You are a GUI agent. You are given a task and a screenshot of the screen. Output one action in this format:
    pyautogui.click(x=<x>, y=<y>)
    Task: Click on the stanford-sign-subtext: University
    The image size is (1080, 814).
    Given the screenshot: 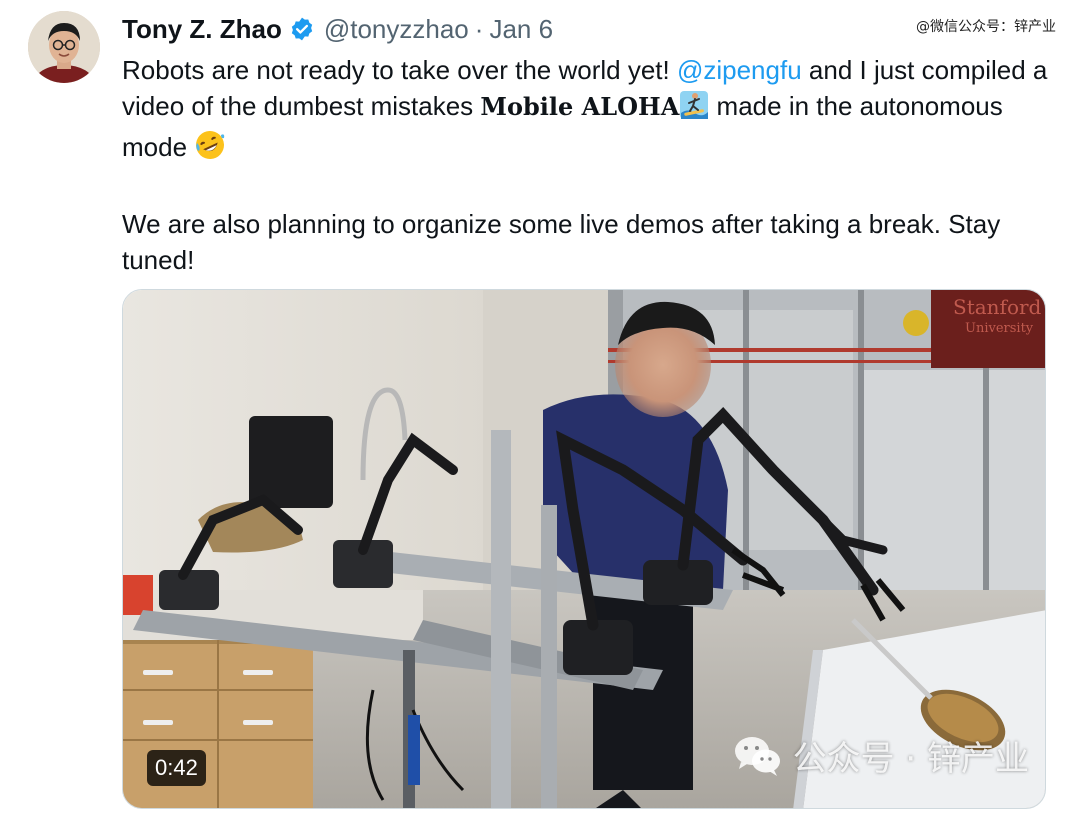 What is the action you would take?
    pyautogui.click(x=999, y=328)
    